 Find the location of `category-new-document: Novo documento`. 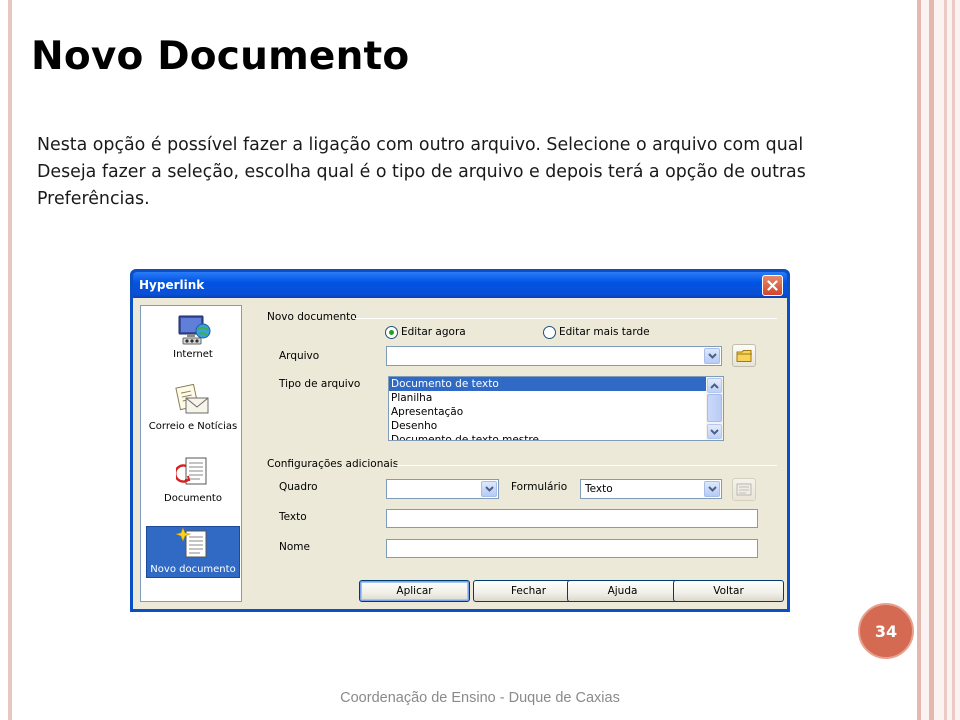

category-new-document: Novo documento is located at coordinates (193, 552).